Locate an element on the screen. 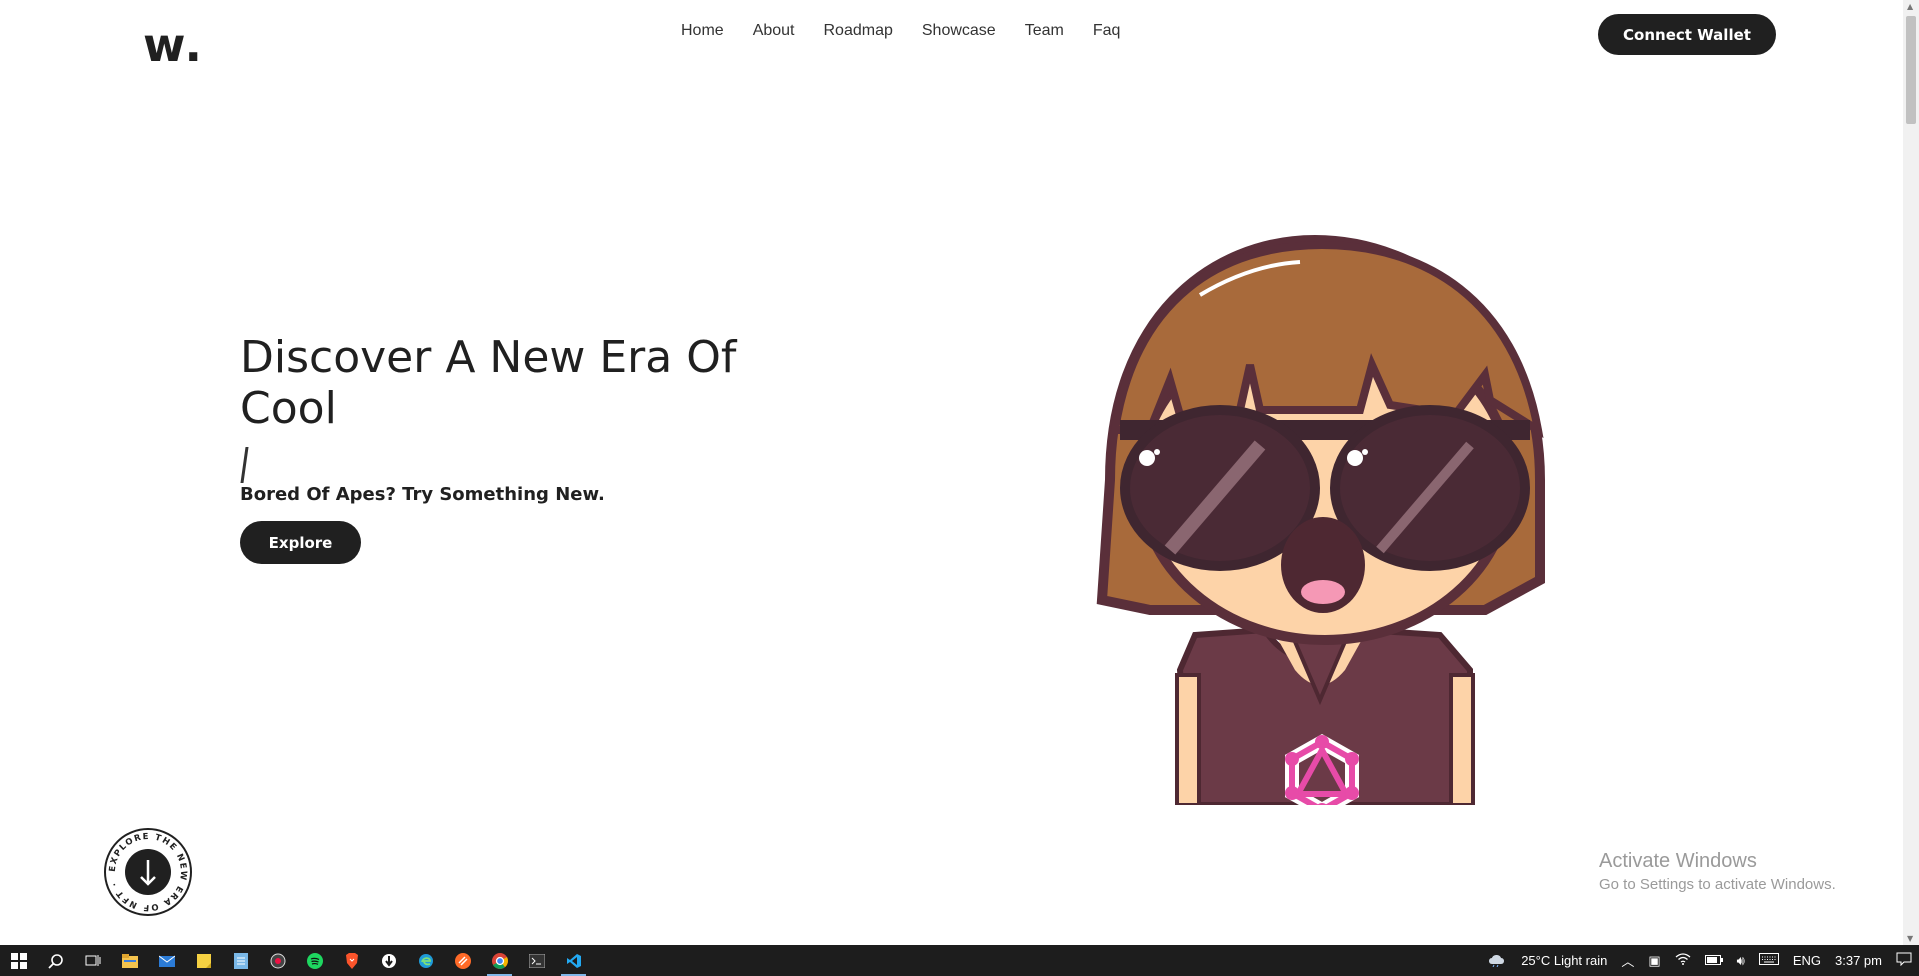  scroll-up-icon: ▲ is located at coordinates (1910, 6).